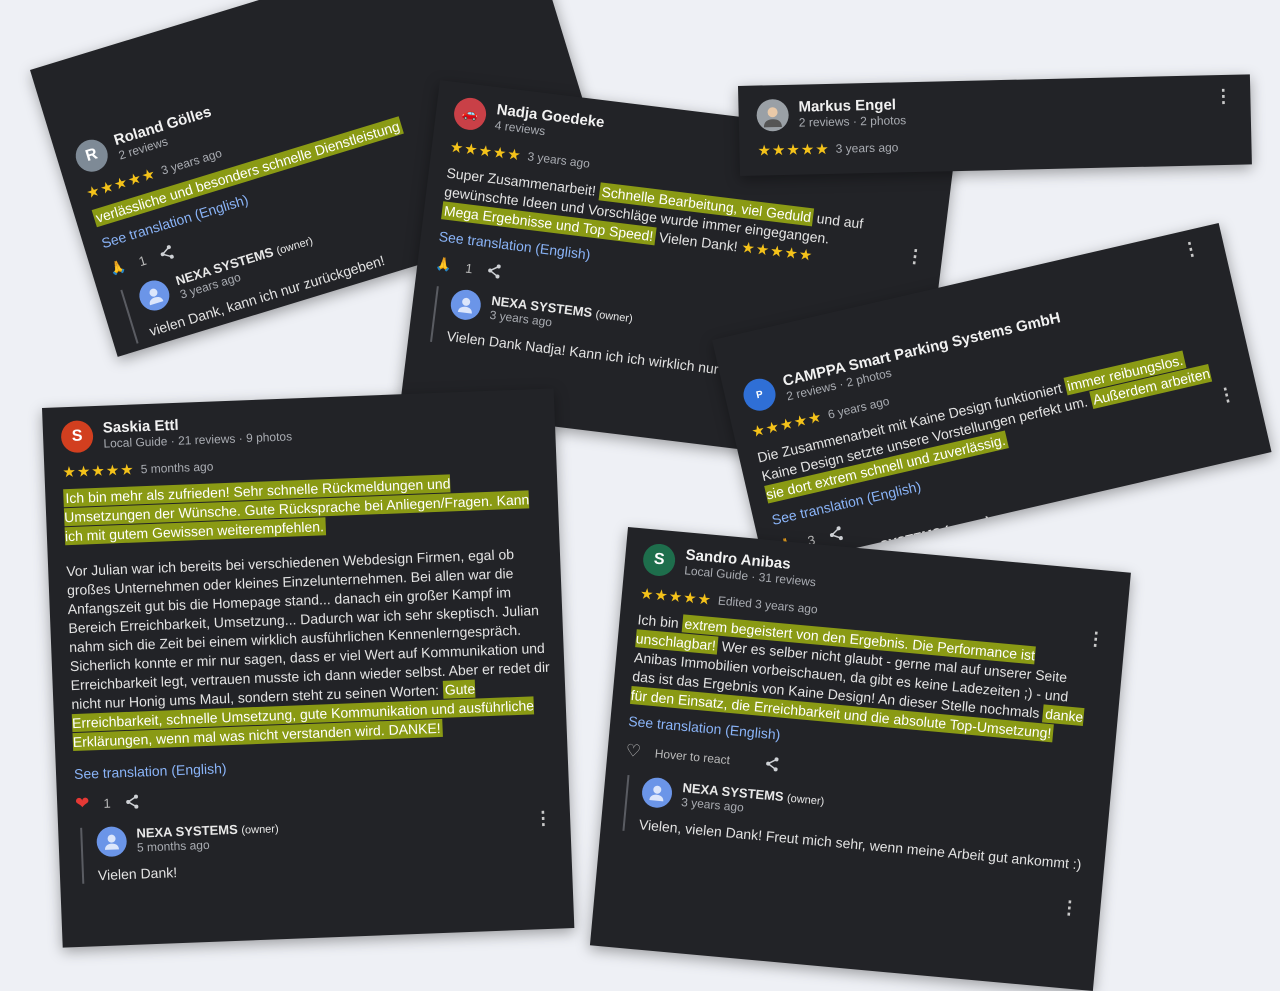 The height and width of the screenshot is (991, 1280). Describe the element at coordinates (312, 765) in the screenshot. I see `see-translation-link: See translation (English)` at that location.